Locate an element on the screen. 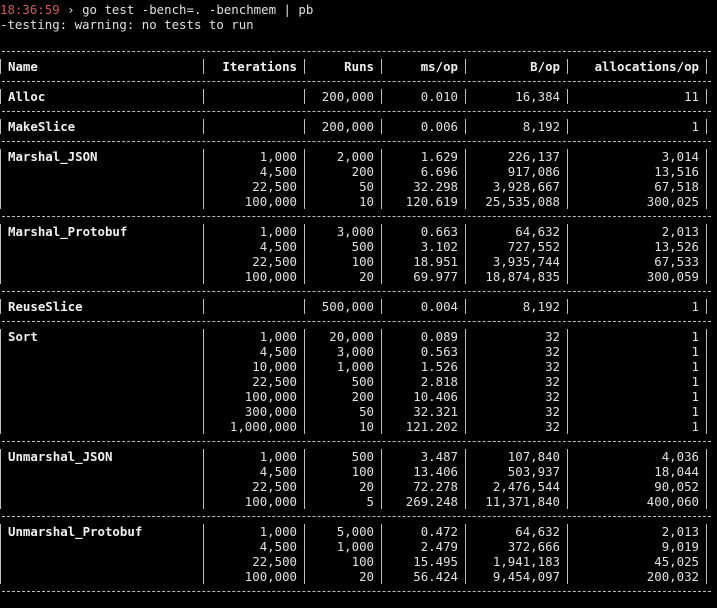 The height and width of the screenshot is (608, 717). cell-b-op-value: 11,371,840 is located at coordinates (522, 501).